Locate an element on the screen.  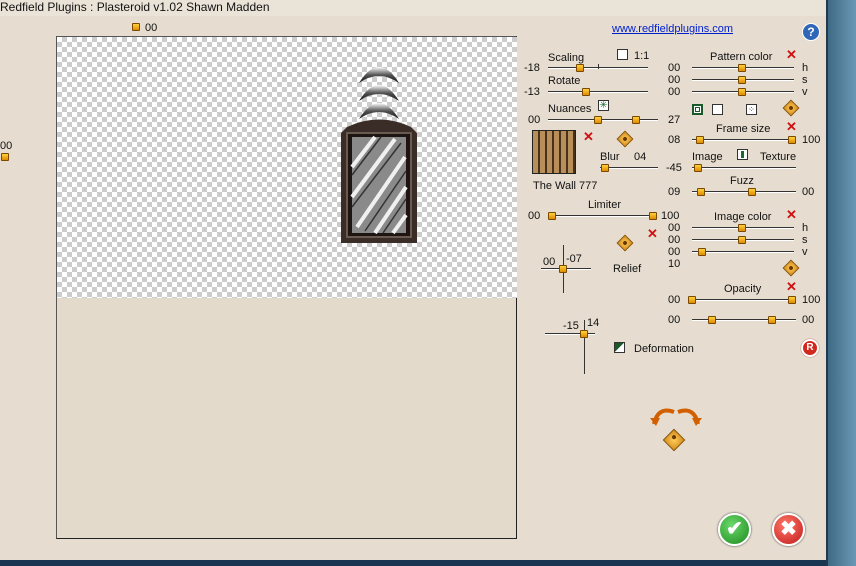
pattern-color-s-knob is located at coordinates (742, 80).